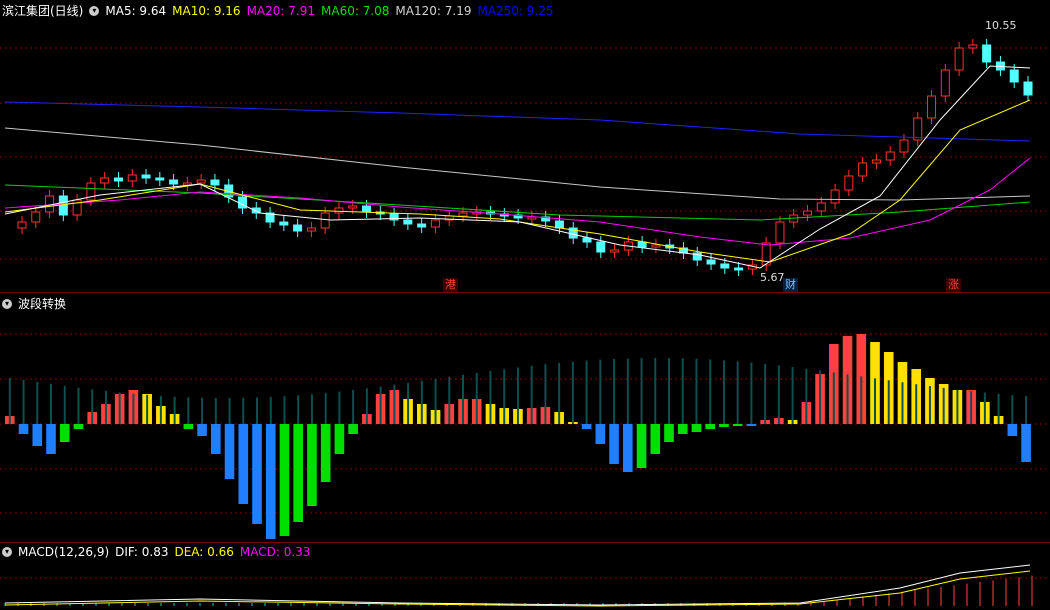  Describe the element at coordinates (355, 10) in the screenshot. I see `ma60-label: MA60: 7.08` at that location.